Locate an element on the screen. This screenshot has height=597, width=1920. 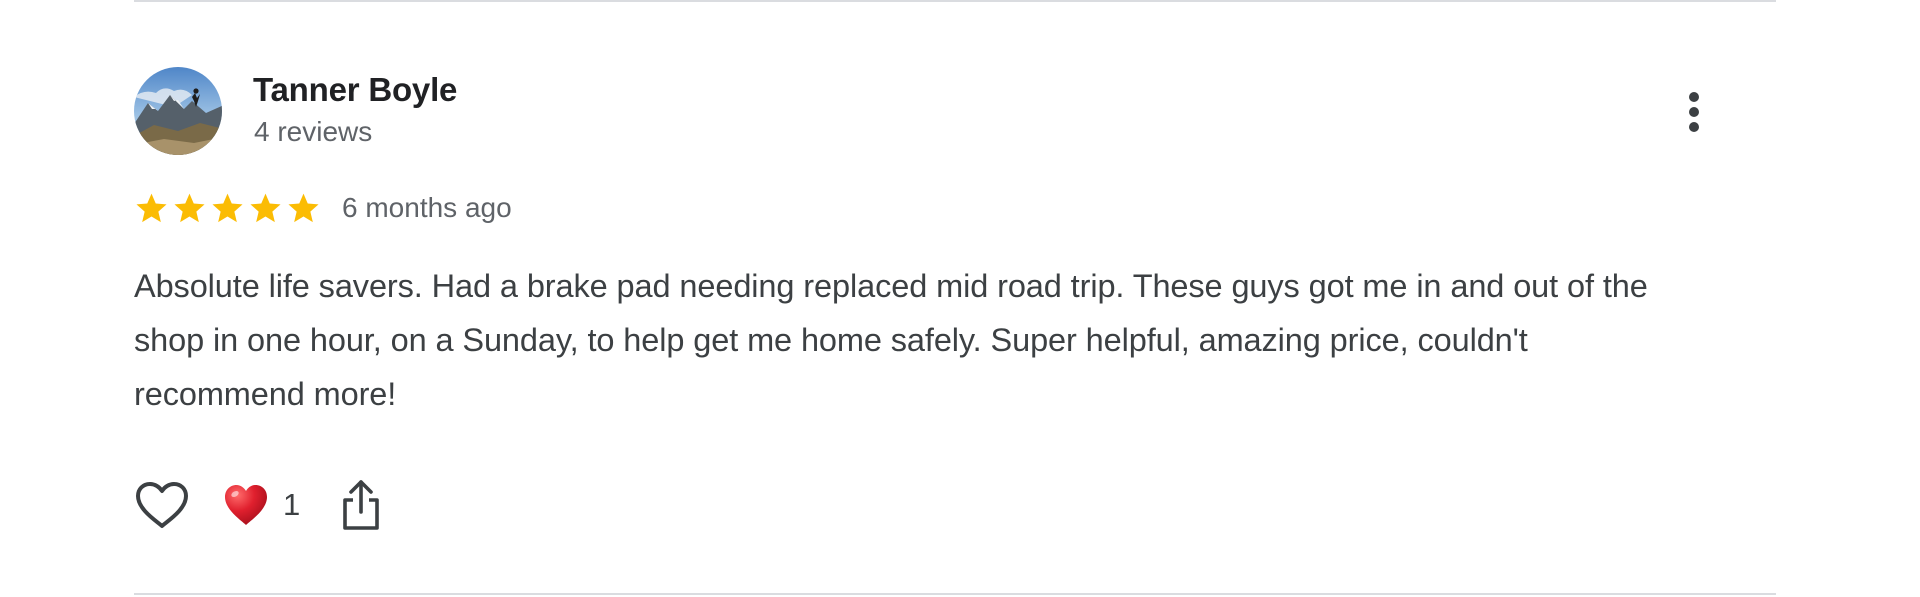
rating-row: 6 months ago is located at coordinates (323, 208).